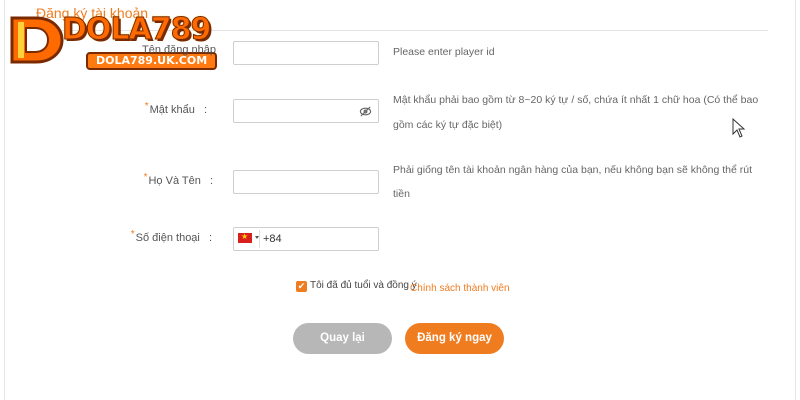  What do you see at coordinates (460, 288) in the screenshot?
I see `member-policy-link: Chính sách thành viên` at bounding box center [460, 288].